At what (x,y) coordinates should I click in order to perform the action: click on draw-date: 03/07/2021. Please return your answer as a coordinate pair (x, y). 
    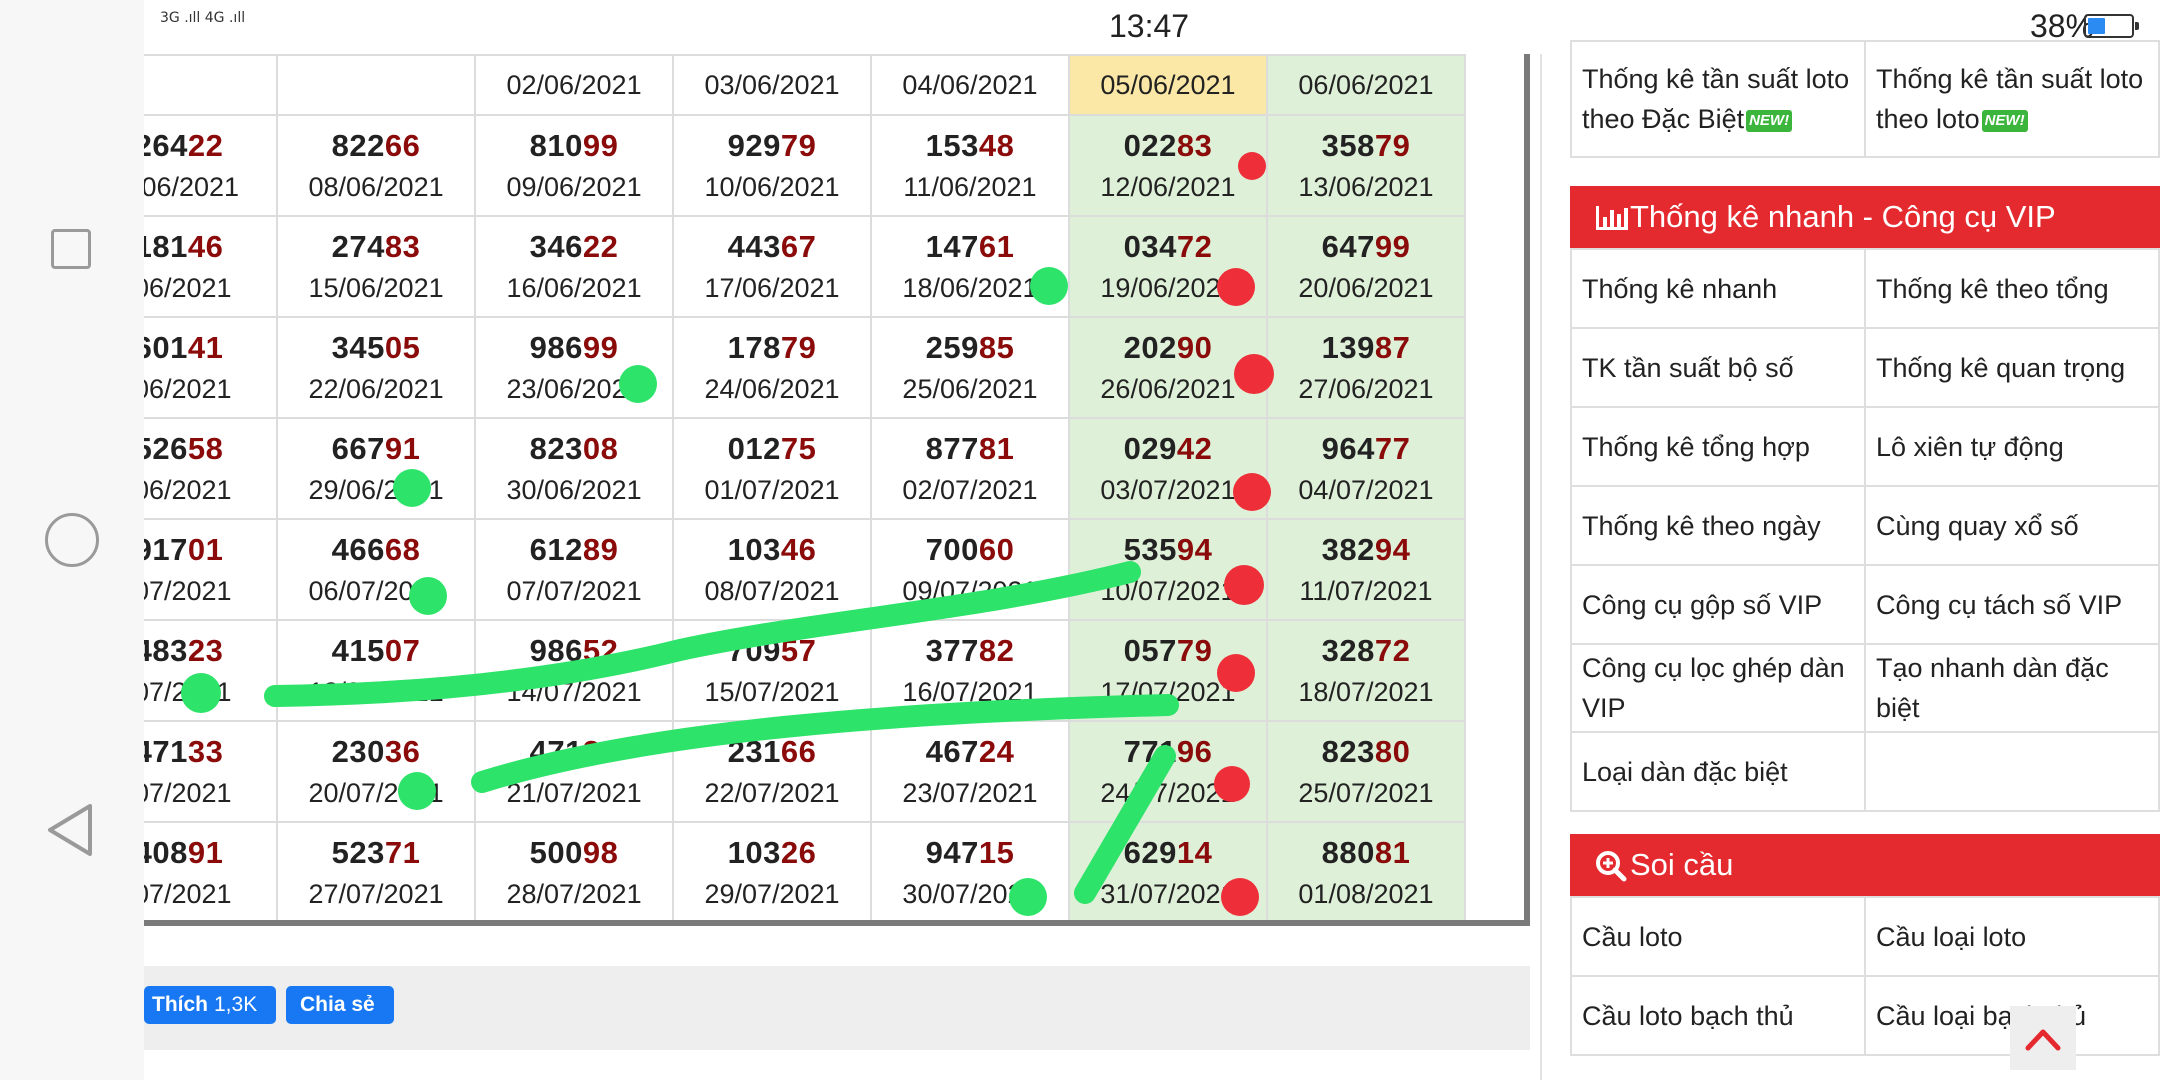
    Looking at the image, I should click on (1168, 490).